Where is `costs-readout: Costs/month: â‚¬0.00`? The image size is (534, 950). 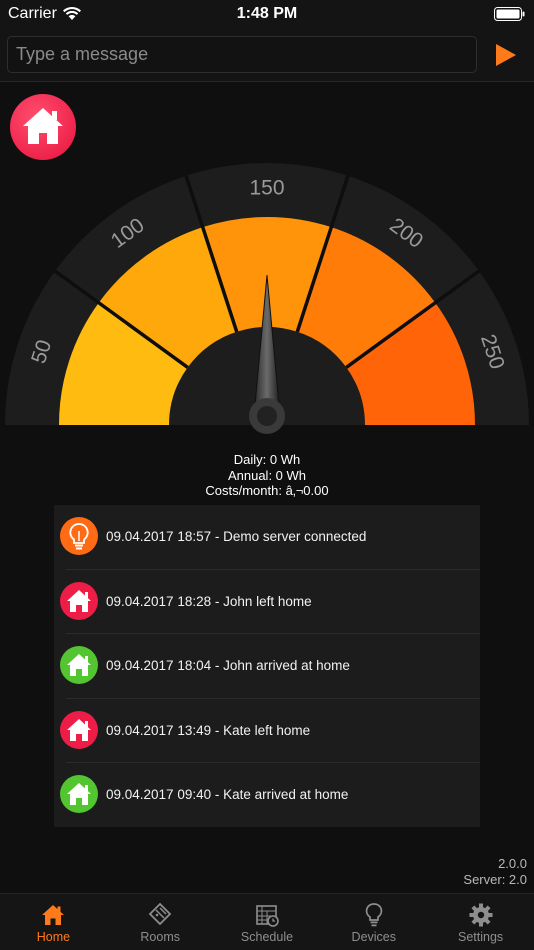
costs-readout: Costs/month: â‚¬0.00 is located at coordinates (267, 490).